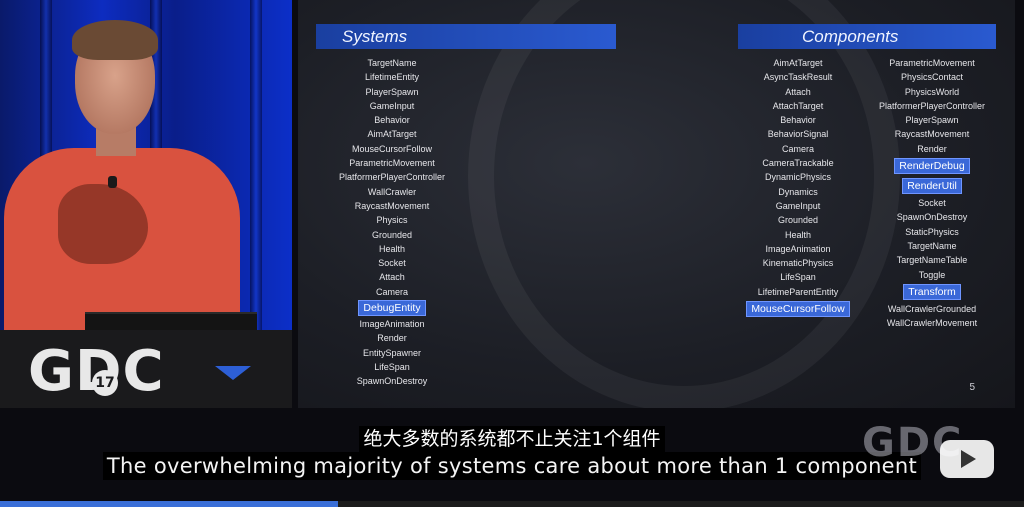 Image resolution: width=1024 pixels, height=507 pixels. I want to click on component-item-label: AttachTarget, so click(798, 105).